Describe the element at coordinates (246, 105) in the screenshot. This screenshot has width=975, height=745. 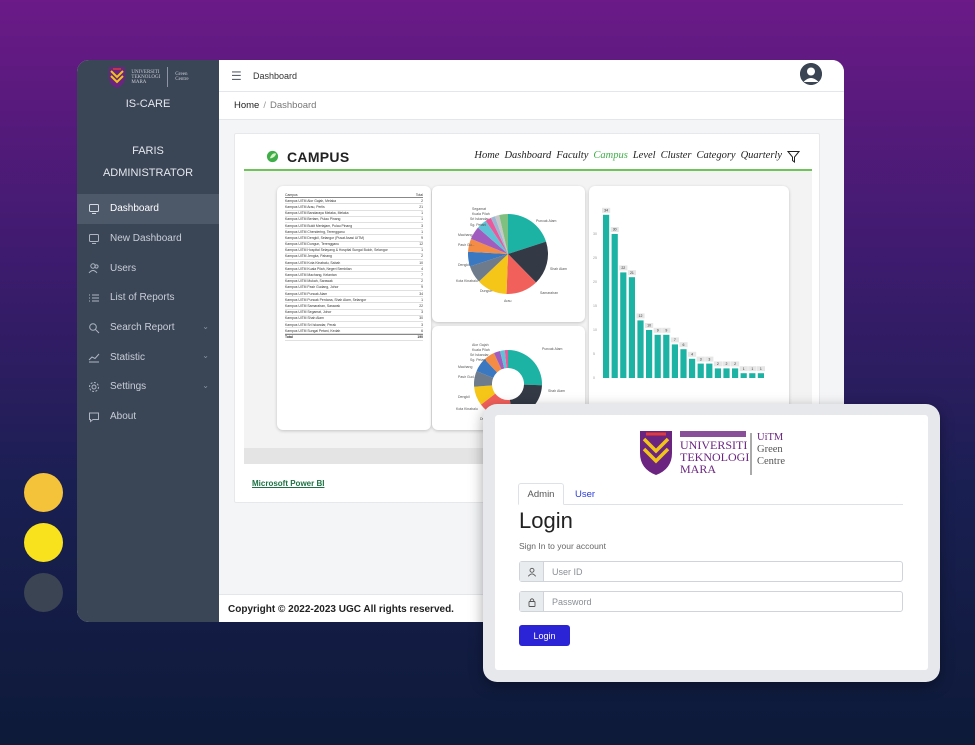
I see `breadcrumb-home-link: Home` at that location.